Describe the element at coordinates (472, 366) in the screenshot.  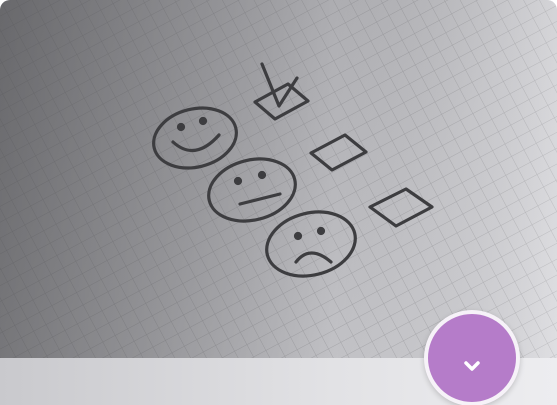
I see `chevron-down-icon` at that location.